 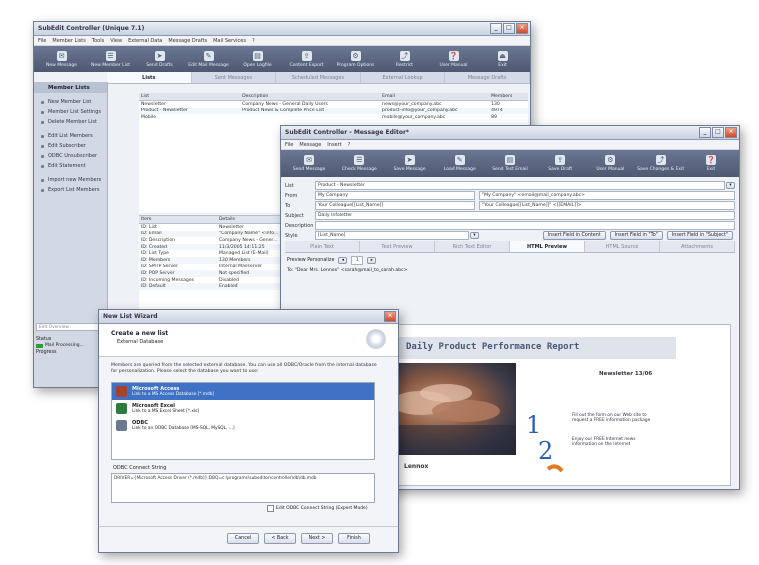 I want to click on table-row: Mobile mobile@your_company.abc 89, so click(x=333, y=117).